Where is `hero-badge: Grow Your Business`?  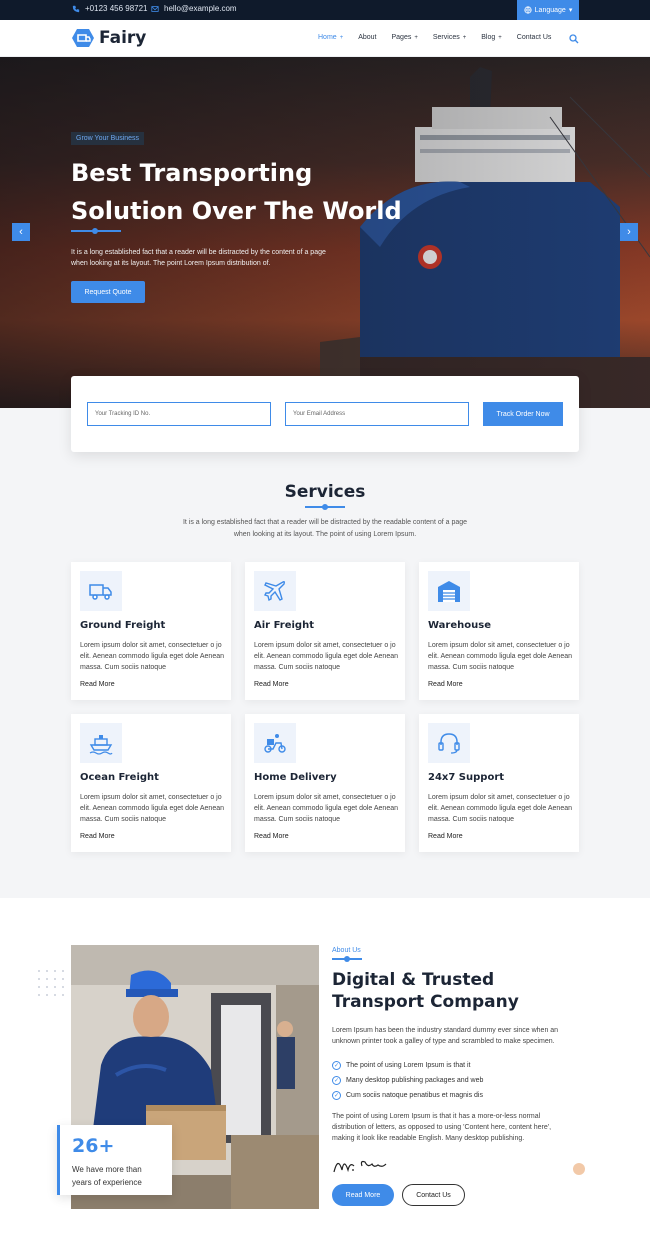 hero-badge: Grow Your Business is located at coordinates (108, 138).